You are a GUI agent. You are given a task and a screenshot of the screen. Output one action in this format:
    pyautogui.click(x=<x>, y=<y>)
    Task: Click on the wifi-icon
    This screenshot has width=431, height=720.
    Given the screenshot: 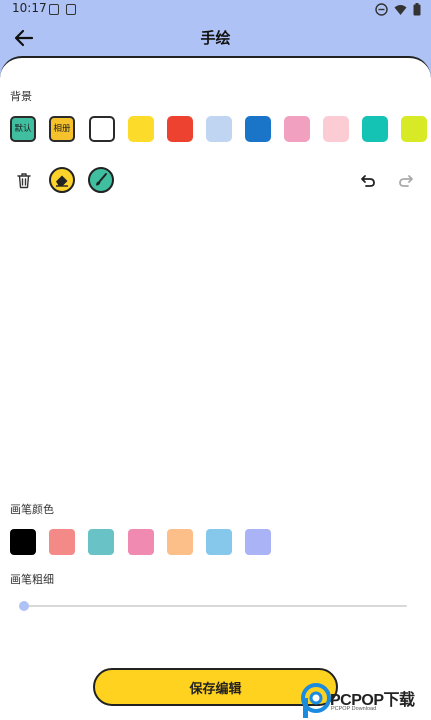 What is the action you would take?
    pyautogui.click(x=400, y=9)
    